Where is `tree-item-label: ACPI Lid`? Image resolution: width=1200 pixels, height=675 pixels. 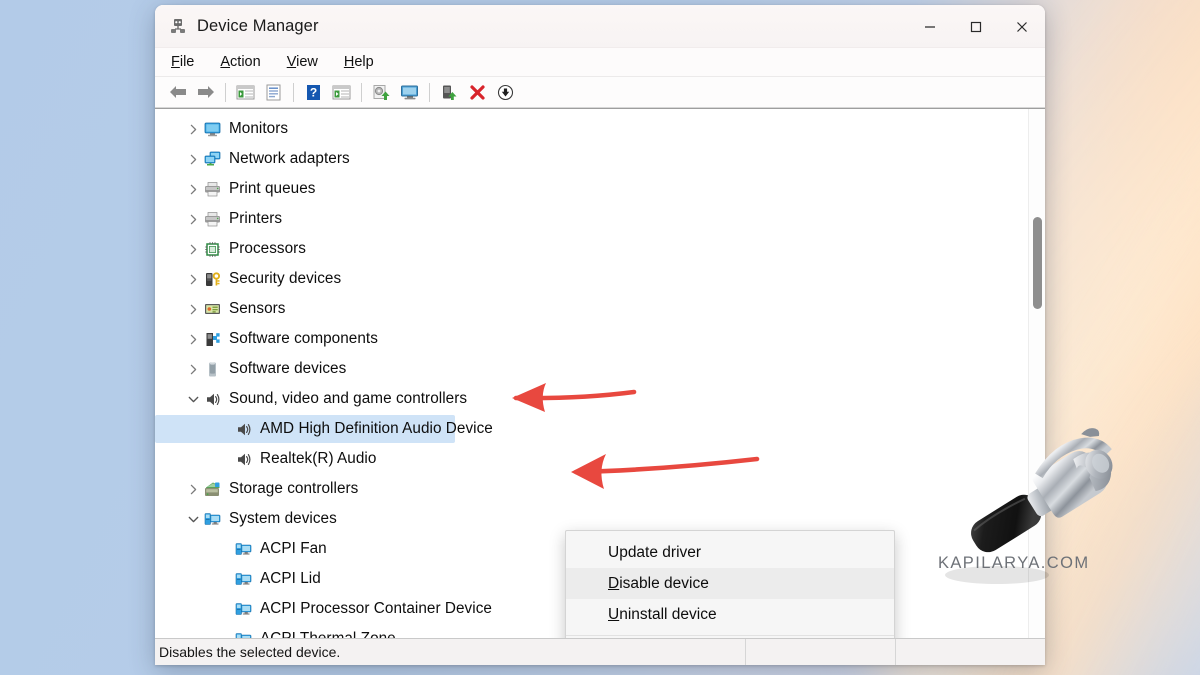 tree-item-label: ACPI Lid is located at coordinates (290, 578).